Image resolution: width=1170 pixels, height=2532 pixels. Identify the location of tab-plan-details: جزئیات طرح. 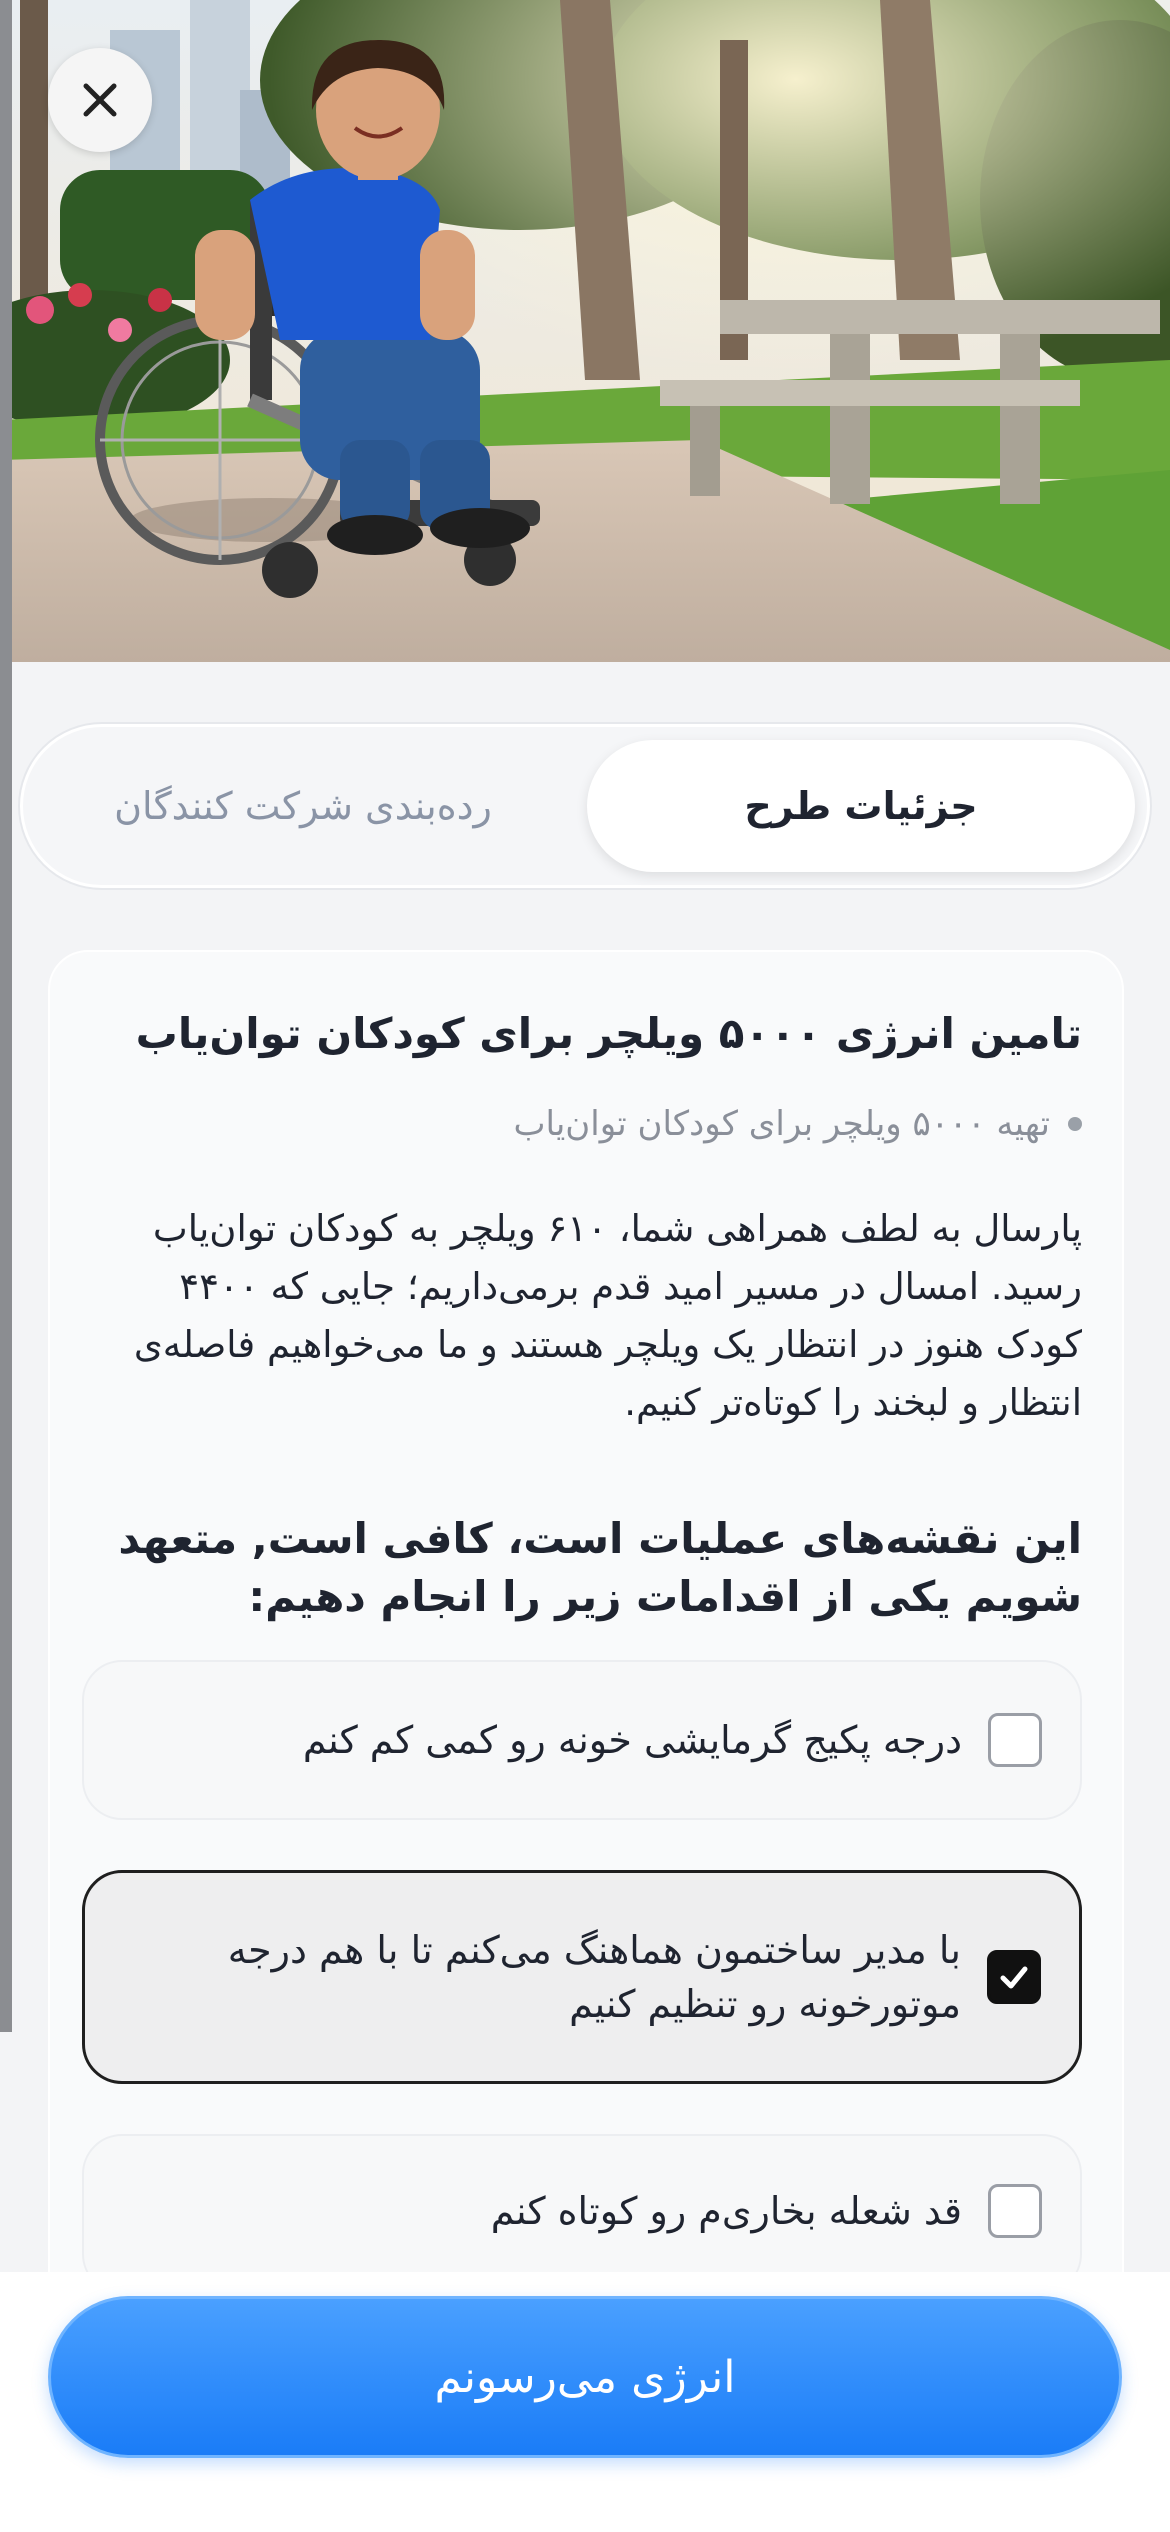
(861, 806).